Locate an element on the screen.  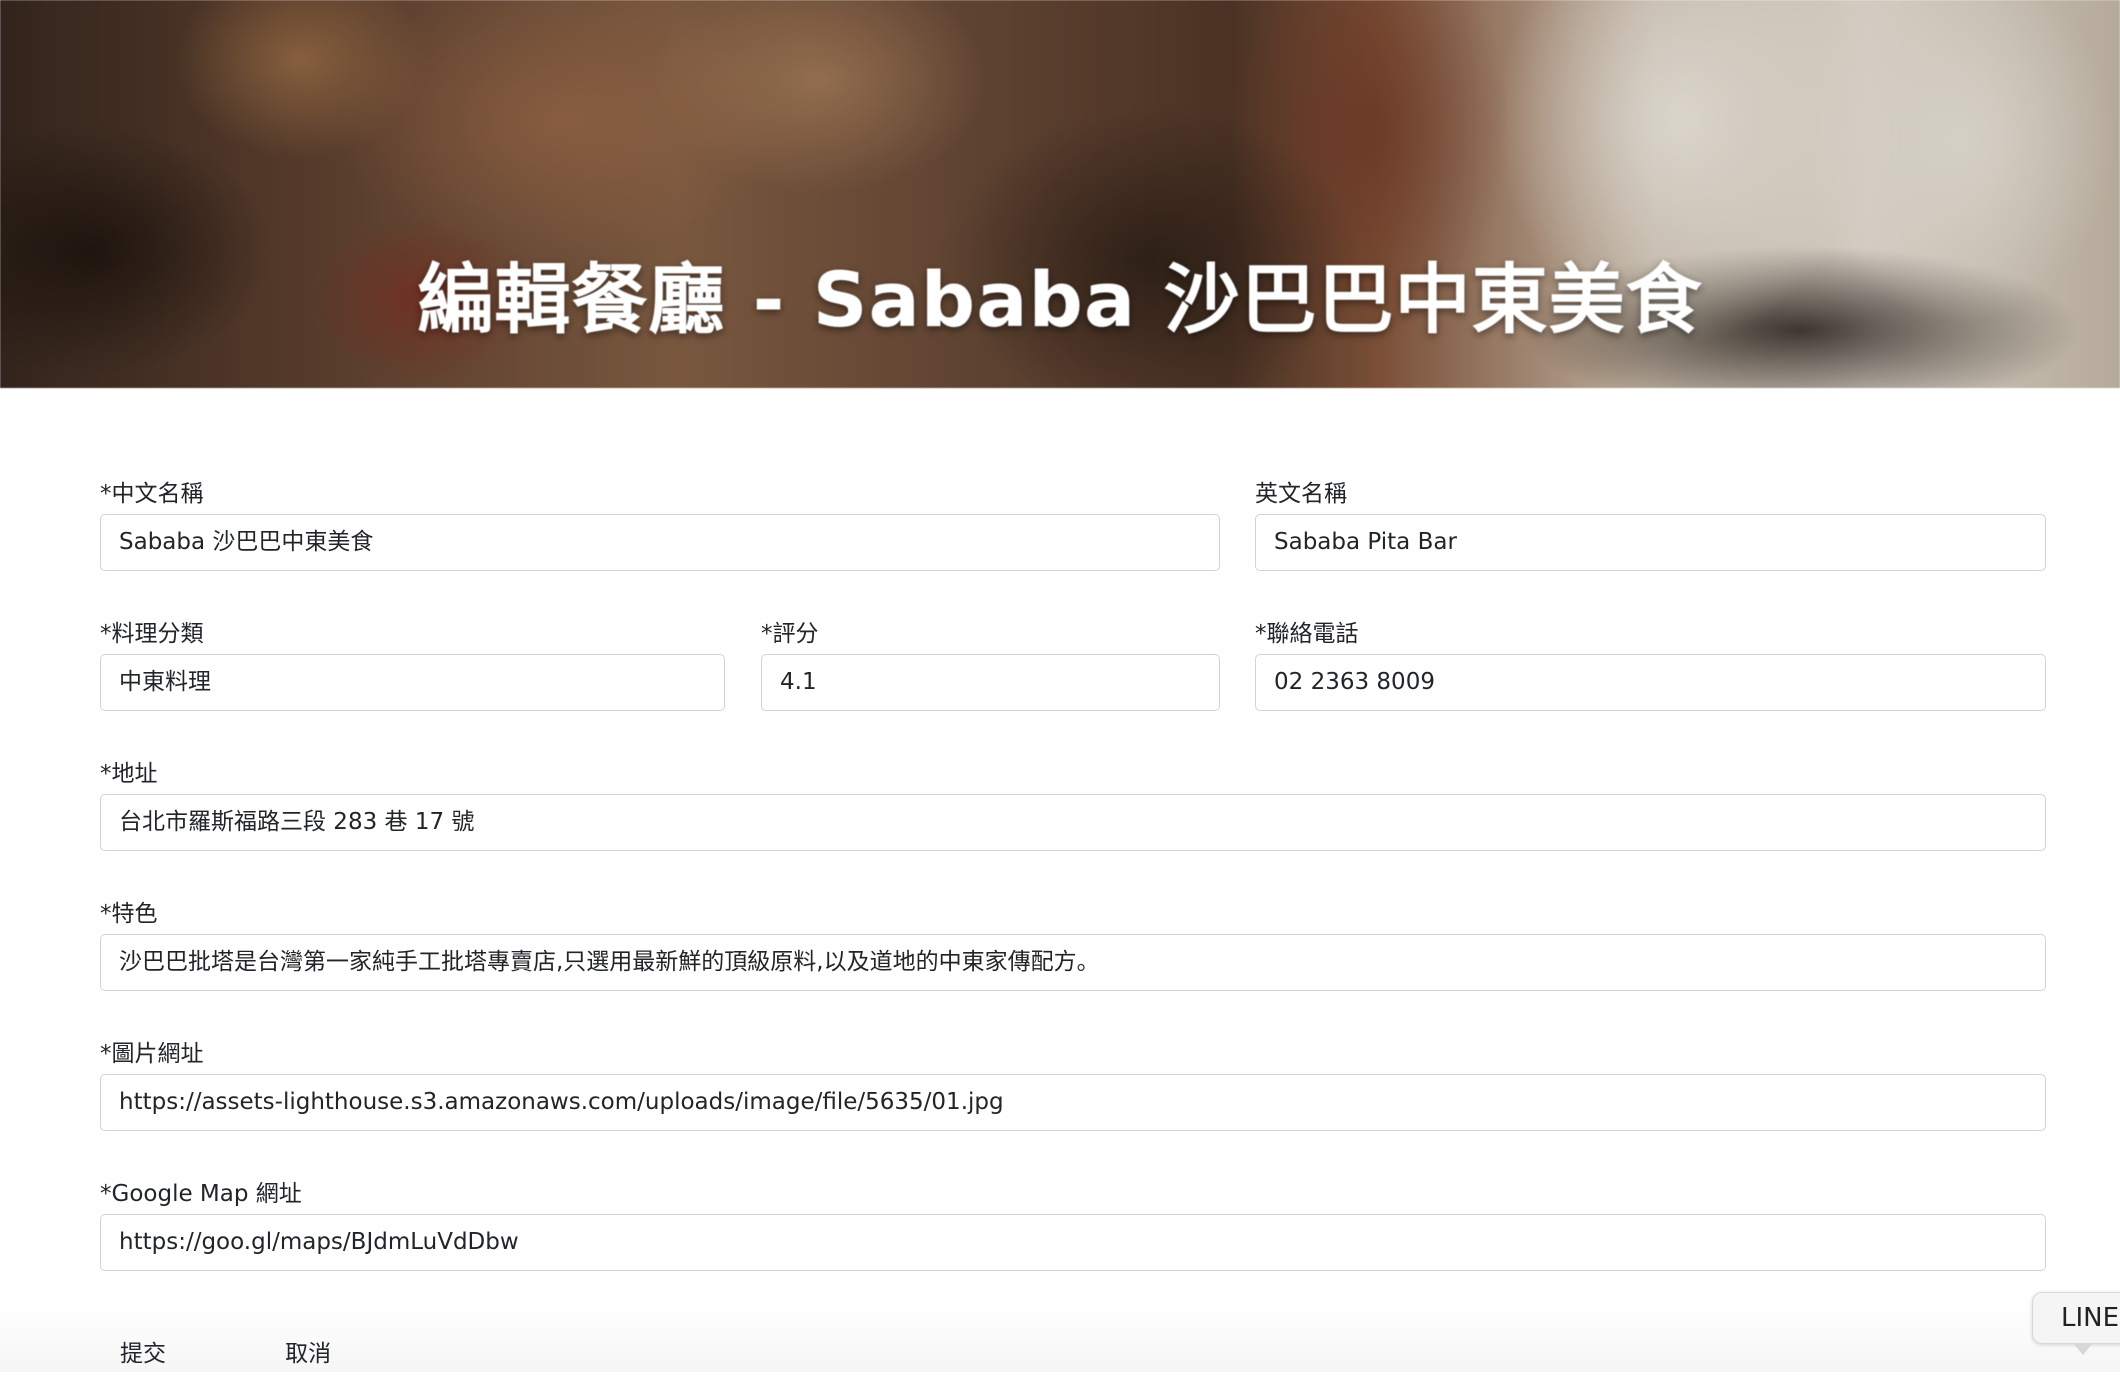
name-input: Sababa 沙巴巴中東美食 is located at coordinates (660, 542).